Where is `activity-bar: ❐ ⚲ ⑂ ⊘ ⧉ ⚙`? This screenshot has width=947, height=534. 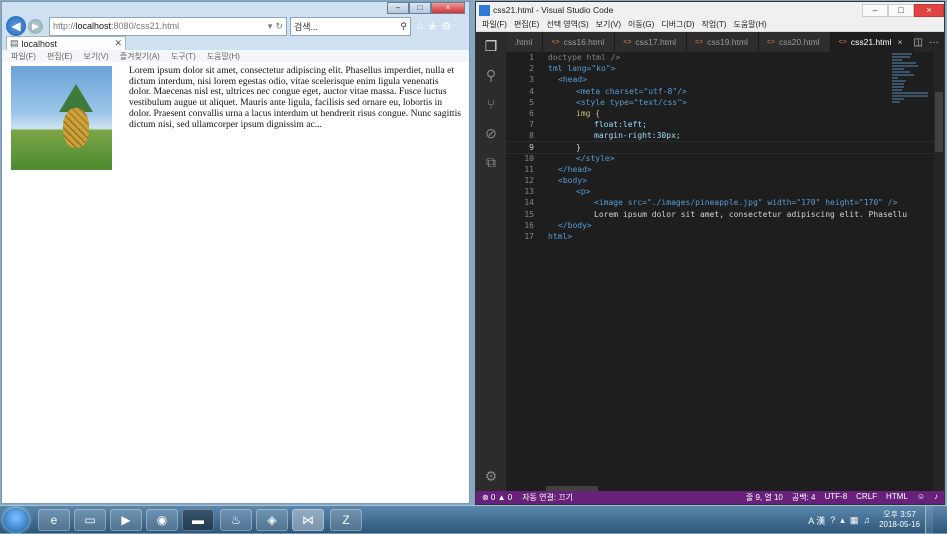 activity-bar: ❐ ⚲ ⑂ ⊘ ⧉ ⚙ is located at coordinates (491, 261).